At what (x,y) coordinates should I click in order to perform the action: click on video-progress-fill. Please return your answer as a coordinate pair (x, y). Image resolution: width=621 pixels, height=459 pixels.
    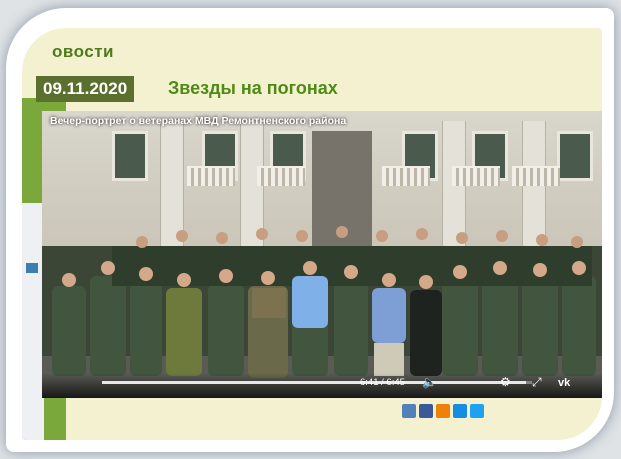
    Looking at the image, I should click on (314, 382).